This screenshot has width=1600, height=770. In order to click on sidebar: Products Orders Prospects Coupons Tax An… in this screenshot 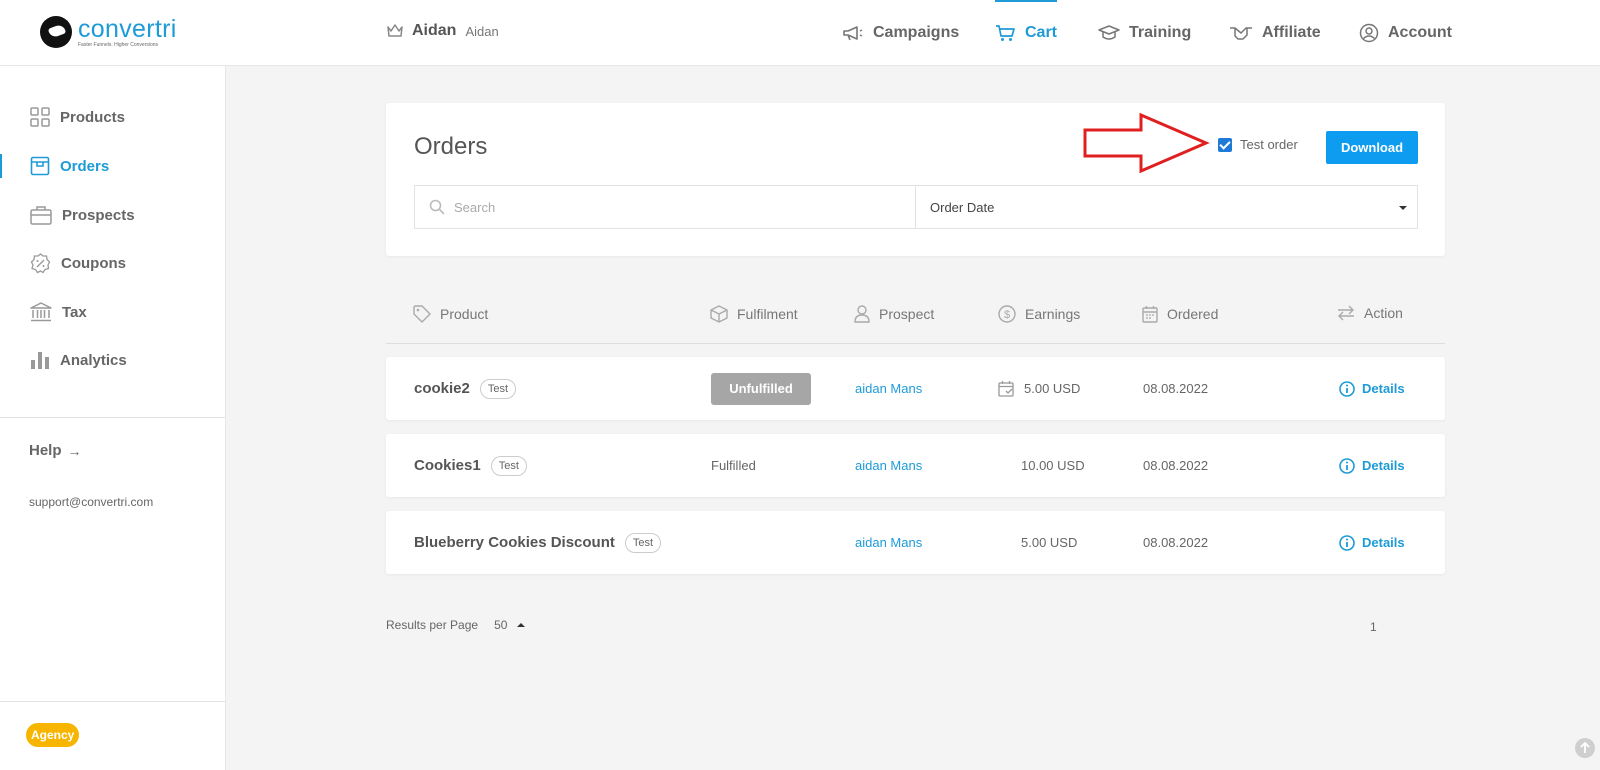, I will do `click(113, 418)`.